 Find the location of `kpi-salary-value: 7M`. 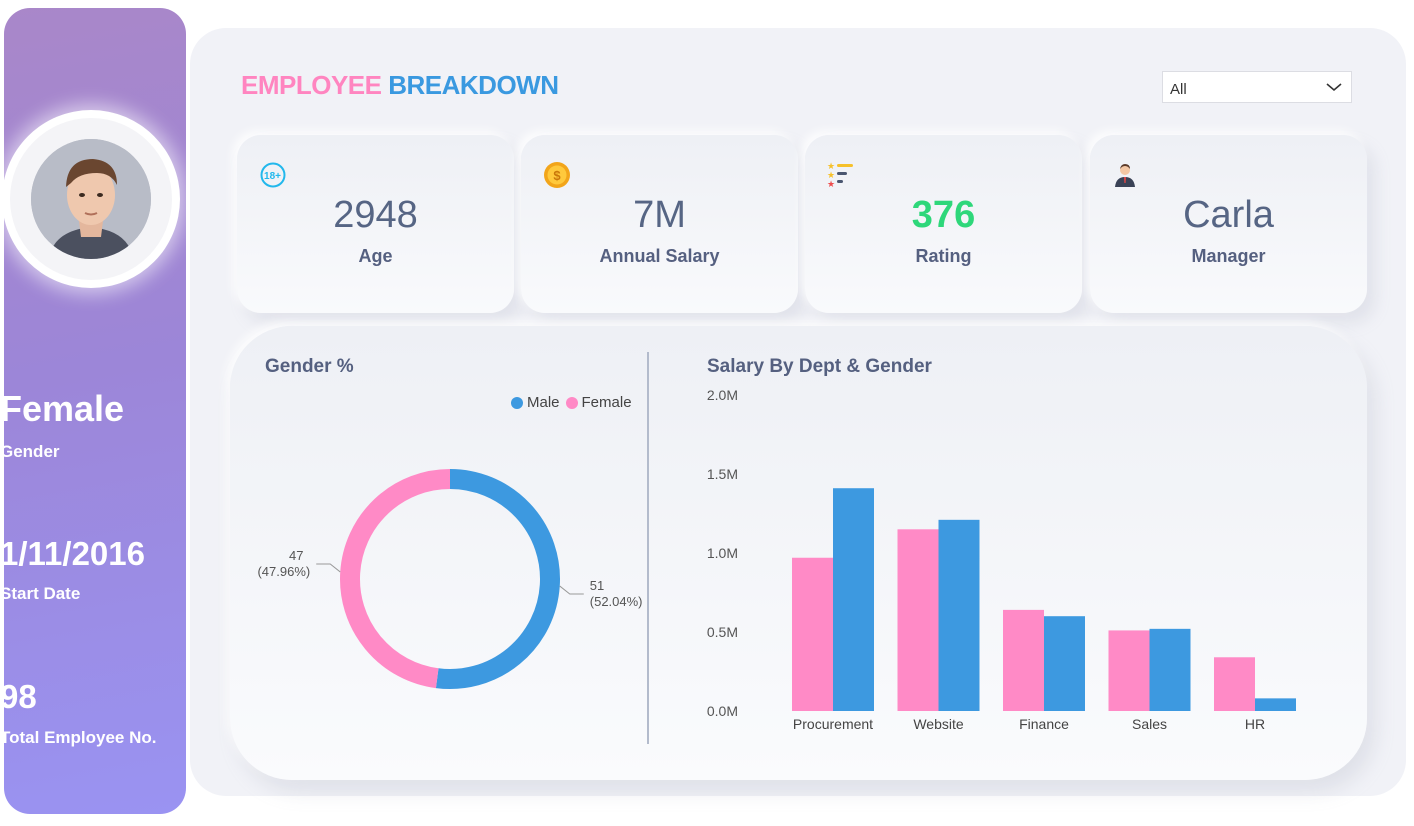

kpi-salary-value: 7M is located at coordinates (659, 215).